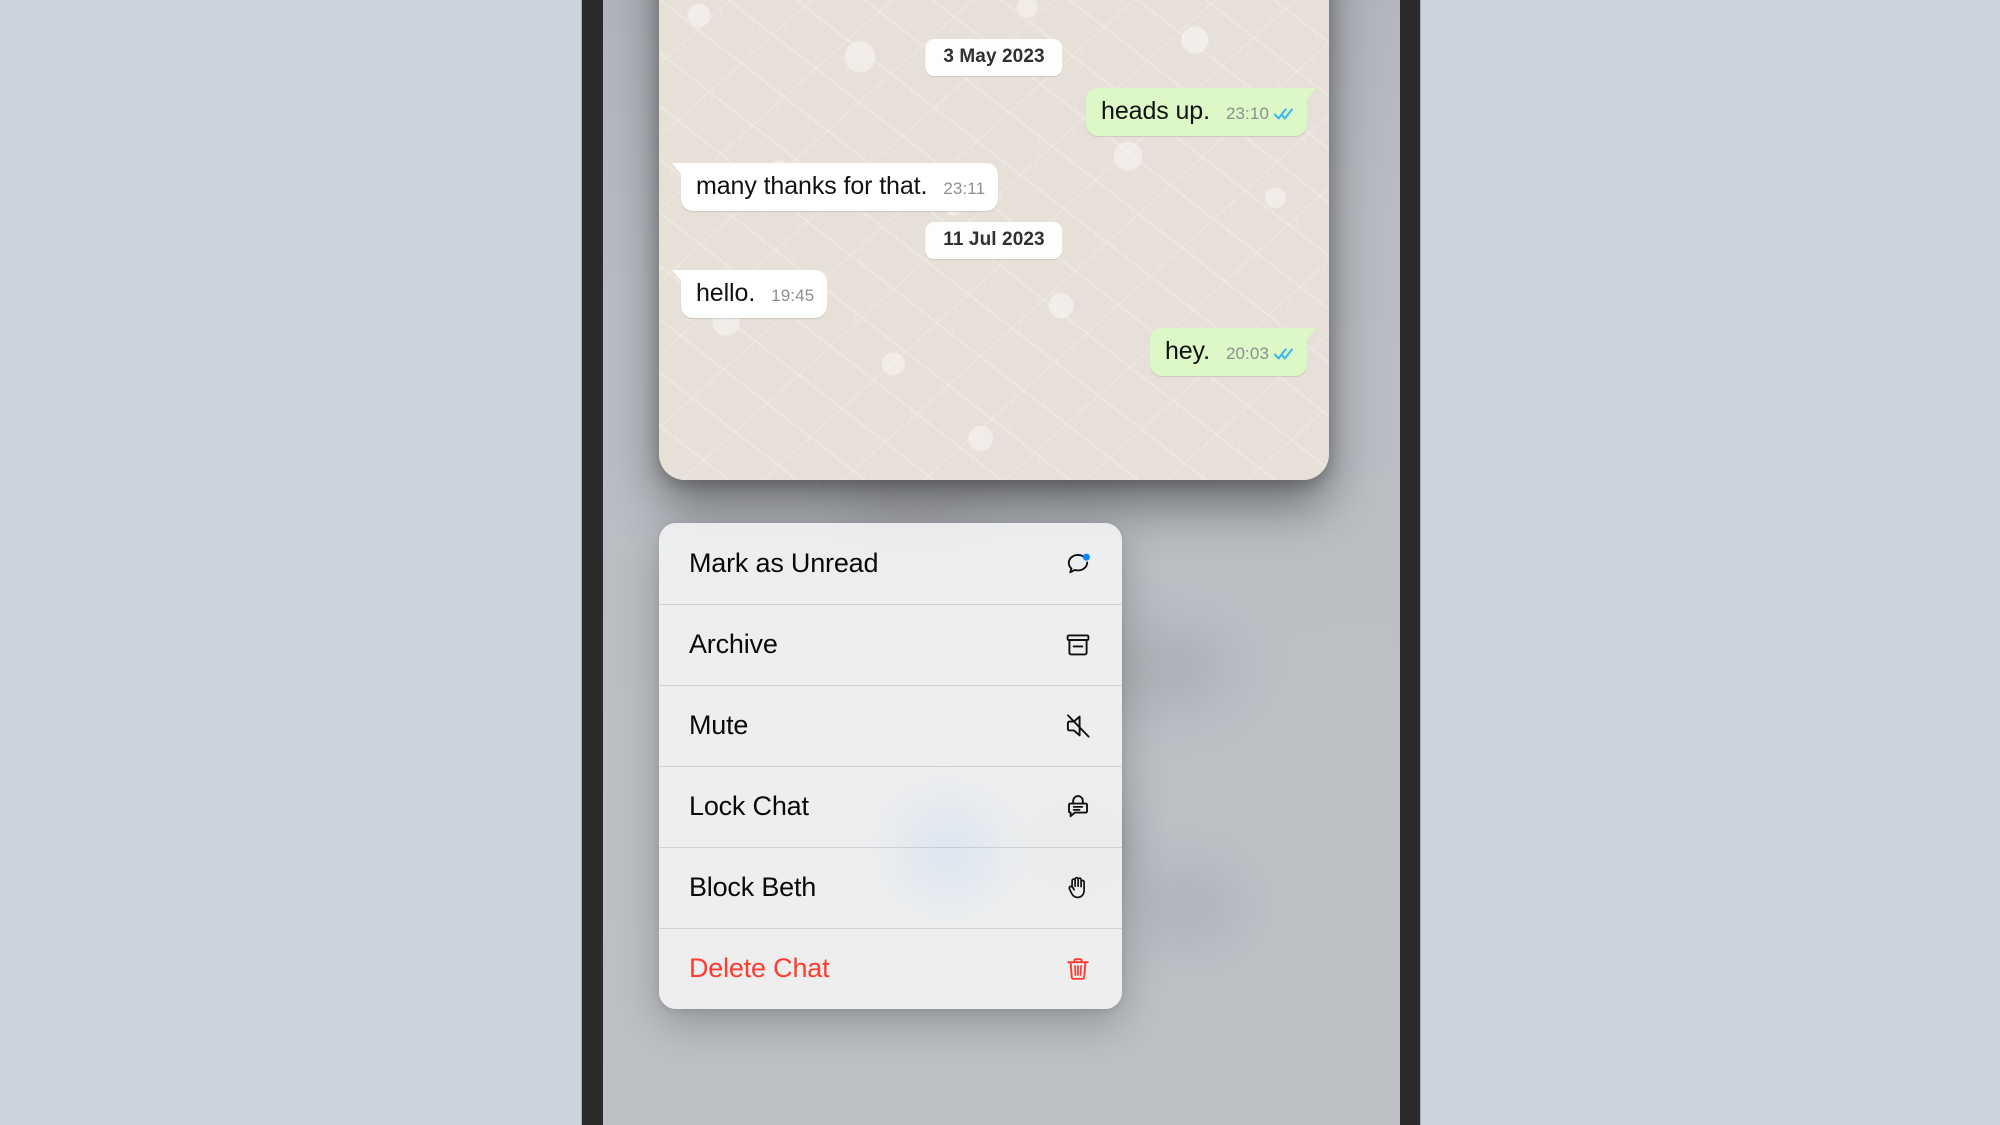  I want to click on incoming-message-bubble: hello. 19:45, so click(749, 294).